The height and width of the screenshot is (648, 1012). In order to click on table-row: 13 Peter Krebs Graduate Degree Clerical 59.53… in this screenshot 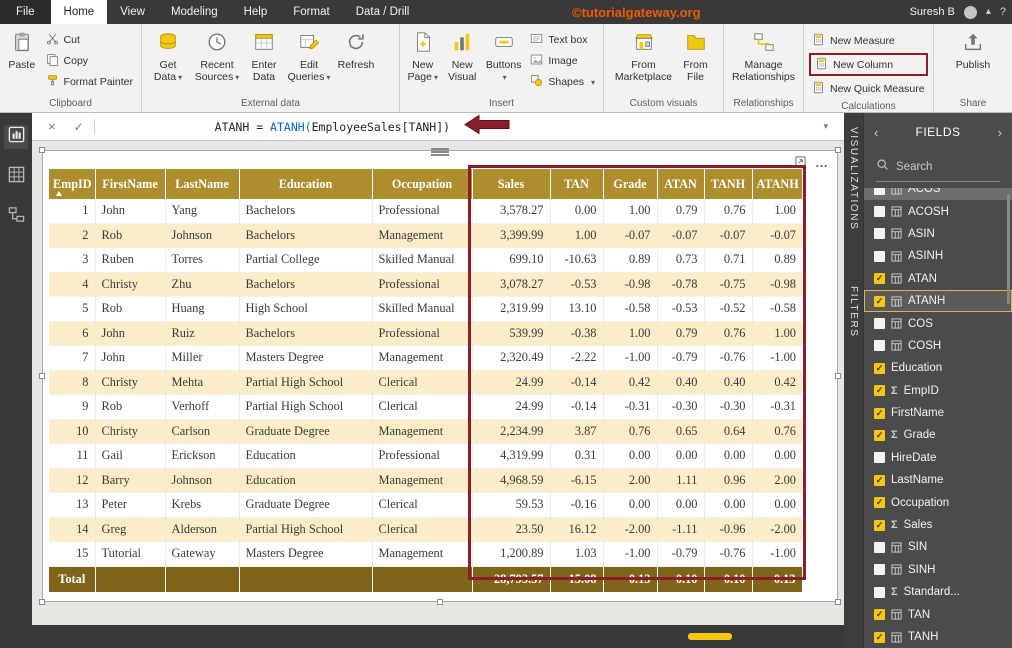, I will do `click(425, 505)`.